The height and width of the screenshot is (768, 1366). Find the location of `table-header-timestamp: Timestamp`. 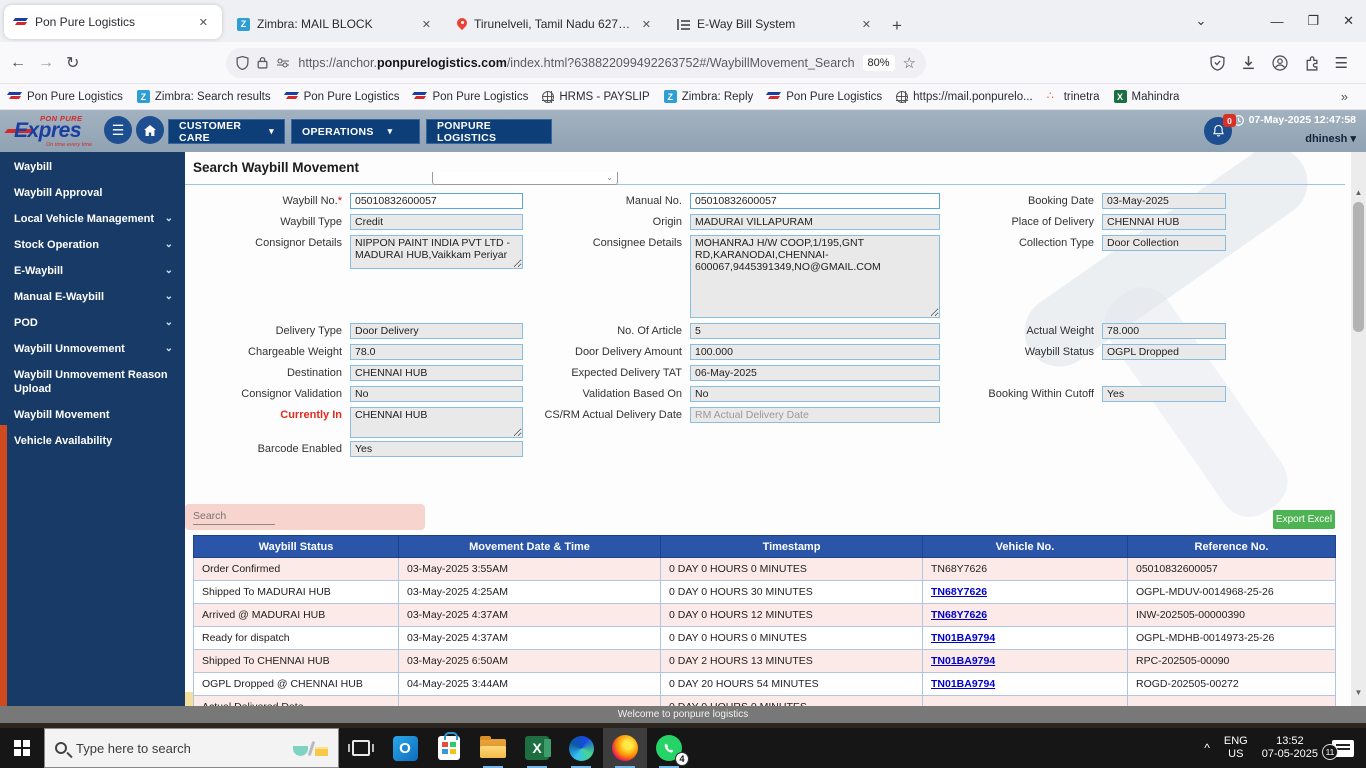

table-header-timestamp: Timestamp is located at coordinates (791, 546).